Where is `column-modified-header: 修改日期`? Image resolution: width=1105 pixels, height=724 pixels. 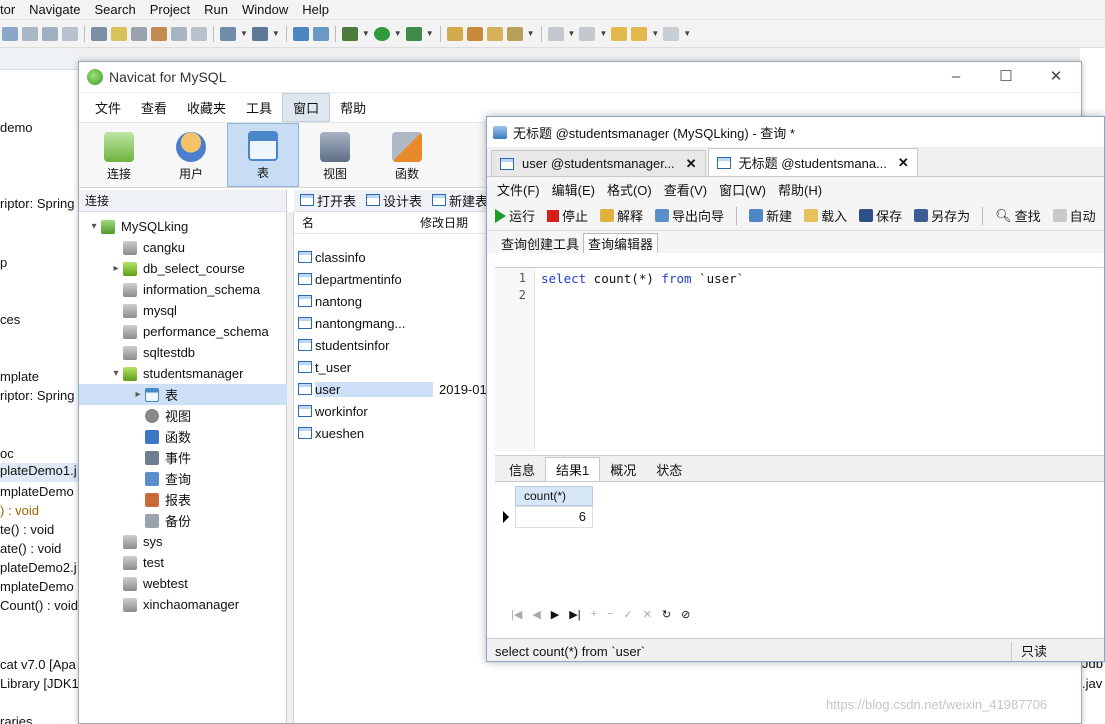 column-modified-header: 修改日期 is located at coordinates (444, 222).